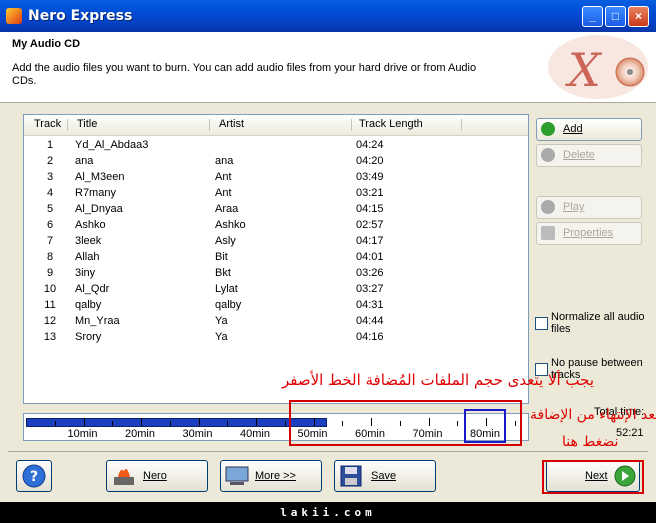 The width and height of the screenshot is (656, 523). Describe the element at coordinates (80, 16) in the screenshot. I see `window-title: Nero Express` at that location.